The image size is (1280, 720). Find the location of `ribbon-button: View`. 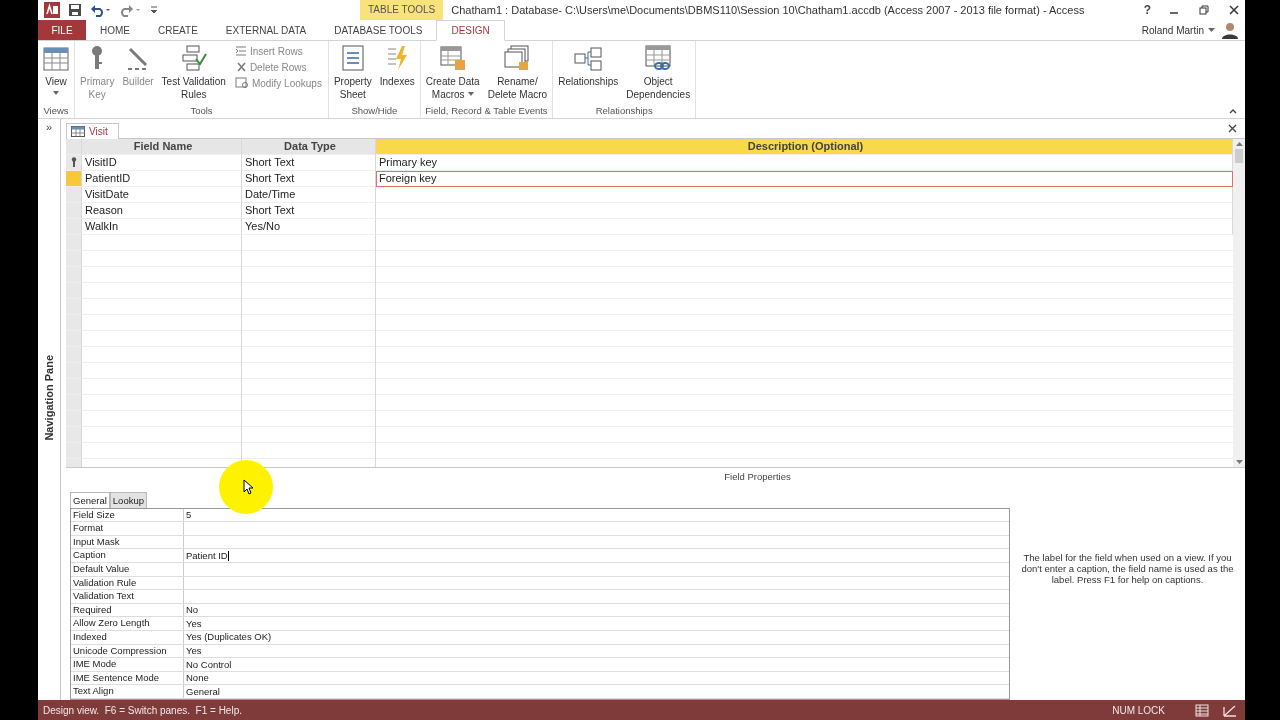

ribbon-button: View is located at coordinates (56, 70).